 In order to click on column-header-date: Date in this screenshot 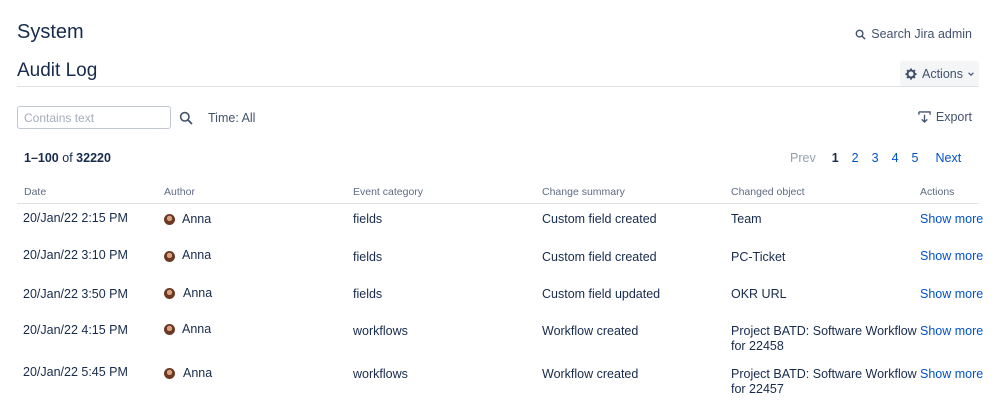, I will do `click(35, 192)`.